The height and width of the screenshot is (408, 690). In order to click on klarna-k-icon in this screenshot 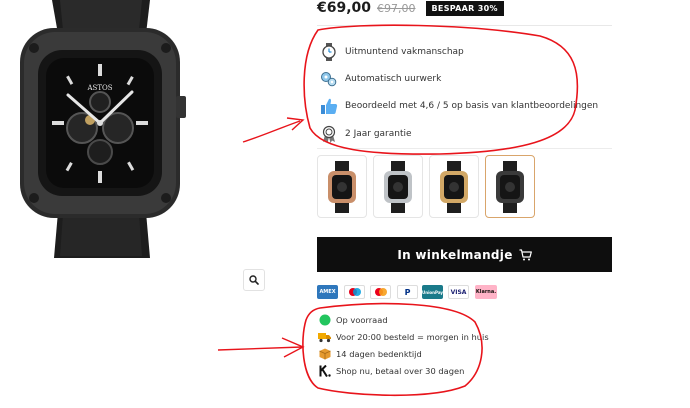, I will do `click(325, 371)`.